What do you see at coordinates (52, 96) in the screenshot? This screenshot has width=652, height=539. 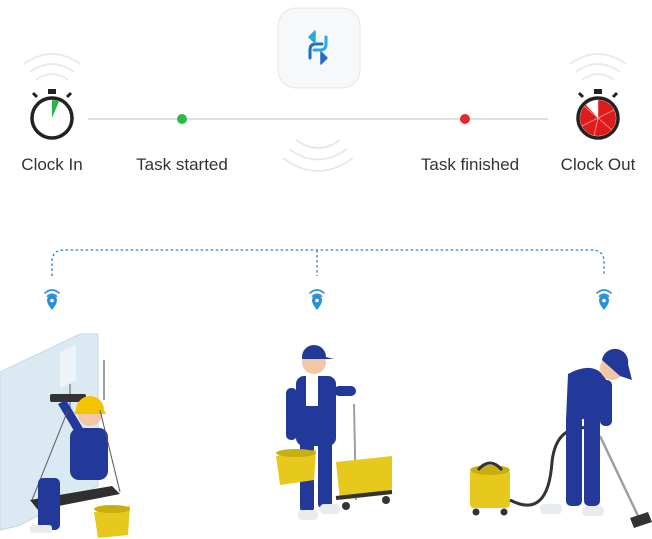 I see `clock-in-icon` at bounding box center [52, 96].